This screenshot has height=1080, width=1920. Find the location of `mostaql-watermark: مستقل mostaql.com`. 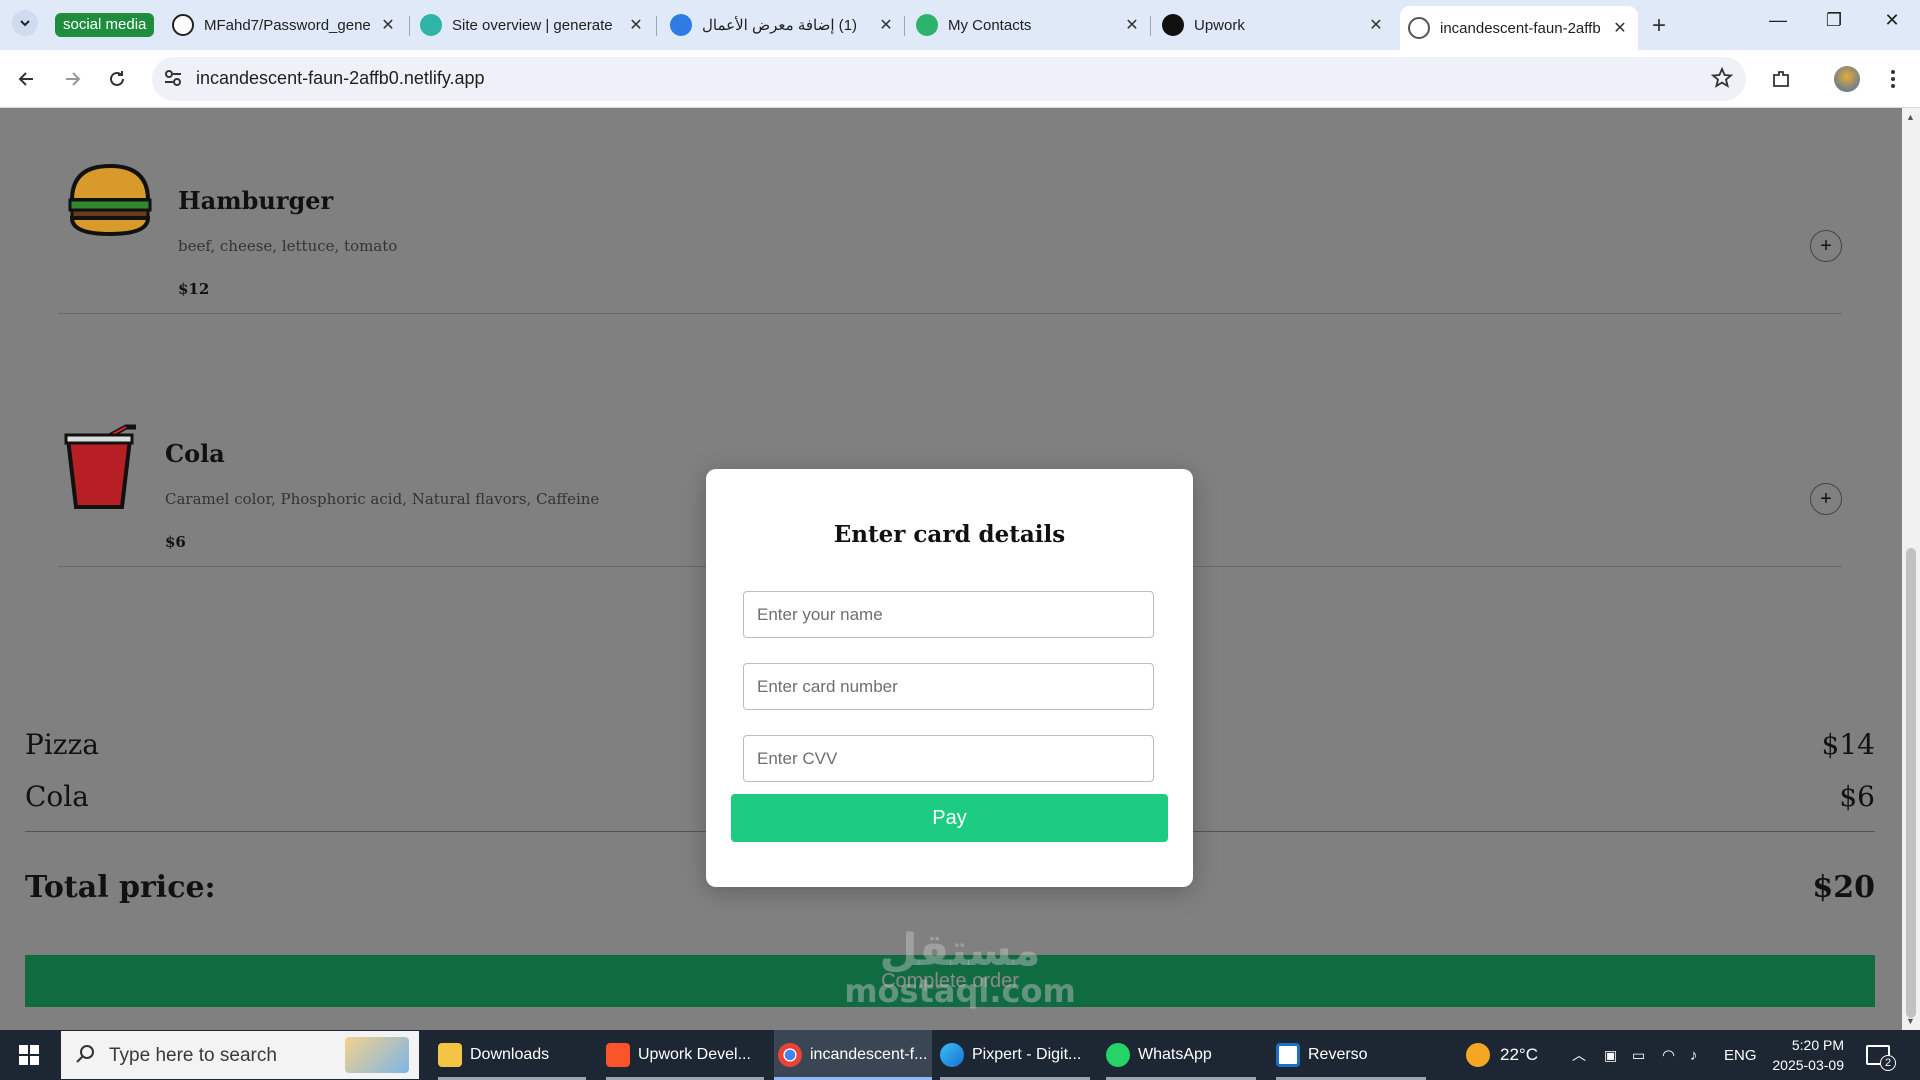

mostaql-watermark: مستقل mostaql.com is located at coordinates (960, 967).